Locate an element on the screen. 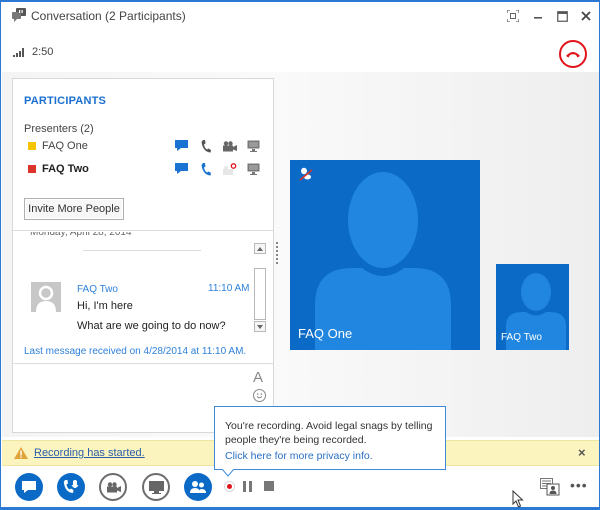 This screenshot has height=510, width=600. message-text: Hi, I'm here is located at coordinates (105, 306).